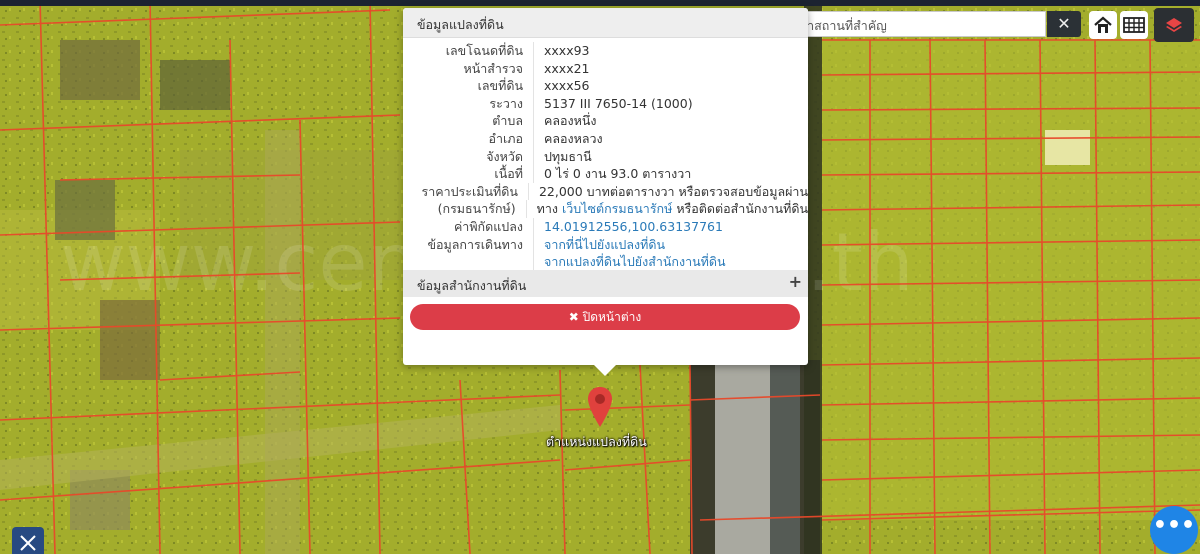 Image resolution: width=1200 pixels, height=554 pixels. Describe the element at coordinates (468, 86) in the screenshot. I see `info-label: เลขที่ดิน` at that location.